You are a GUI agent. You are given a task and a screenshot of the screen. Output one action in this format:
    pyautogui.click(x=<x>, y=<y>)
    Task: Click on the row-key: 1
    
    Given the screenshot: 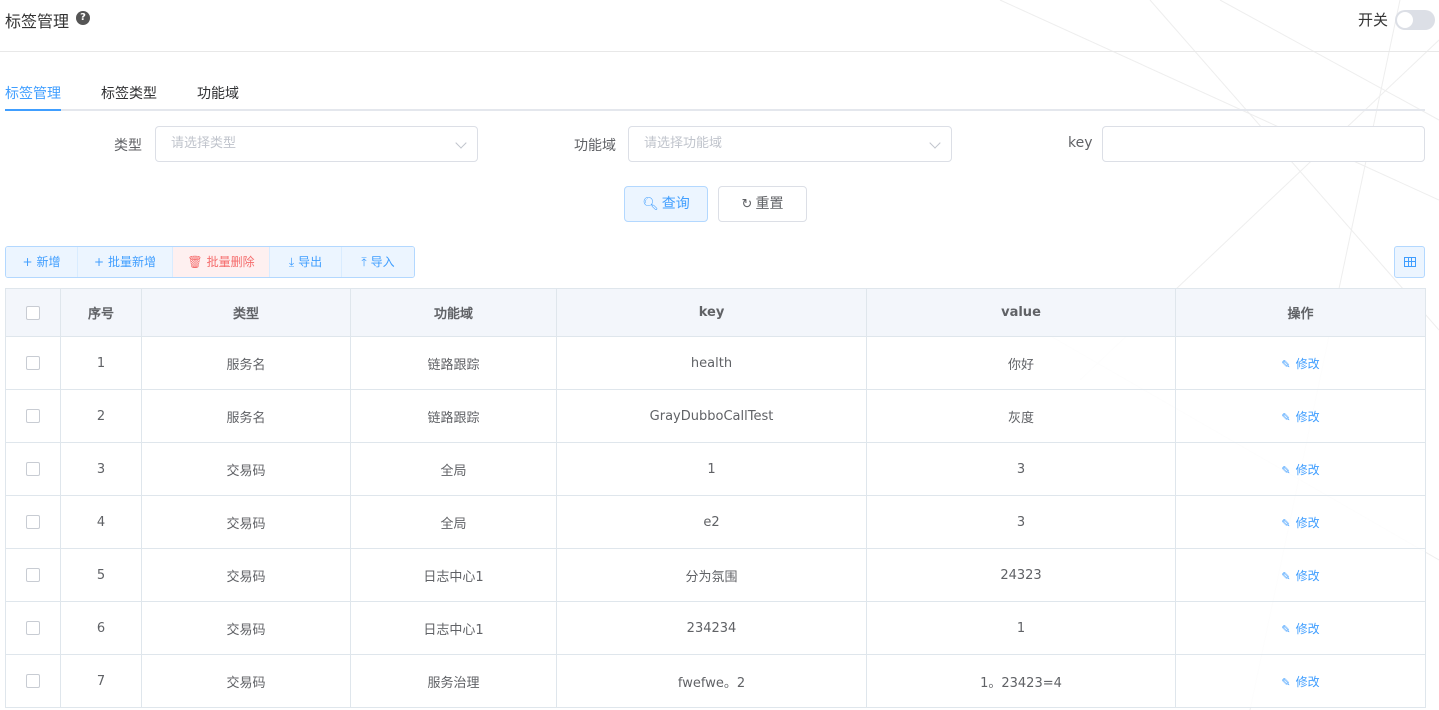 What is the action you would take?
    pyautogui.click(x=711, y=469)
    